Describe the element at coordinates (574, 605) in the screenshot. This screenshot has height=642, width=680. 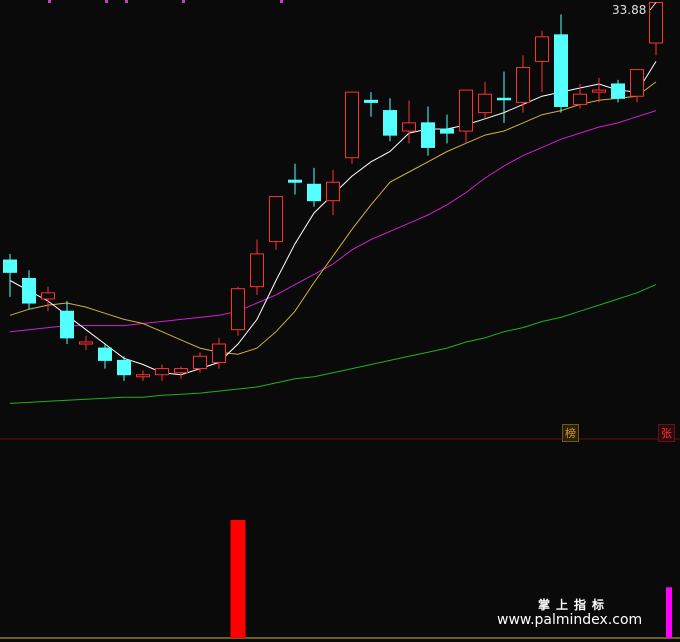
I see `watermark-title: 掌上指标` at that location.